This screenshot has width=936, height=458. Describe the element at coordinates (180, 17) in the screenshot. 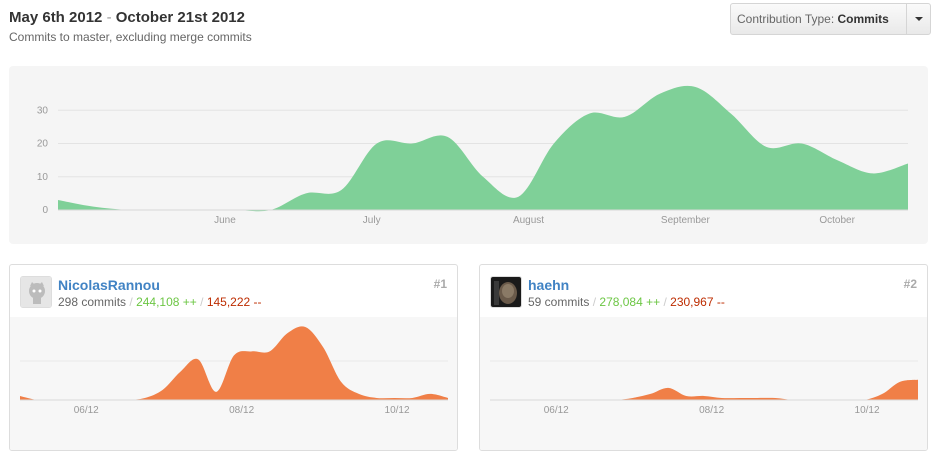

I see `end-date: October 21st 2012` at that location.